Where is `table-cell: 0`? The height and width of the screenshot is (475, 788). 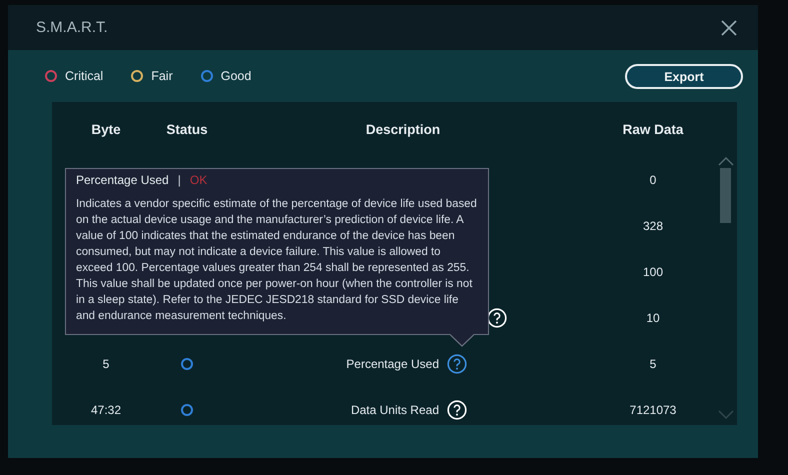 table-cell: 0 is located at coordinates (653, 180).